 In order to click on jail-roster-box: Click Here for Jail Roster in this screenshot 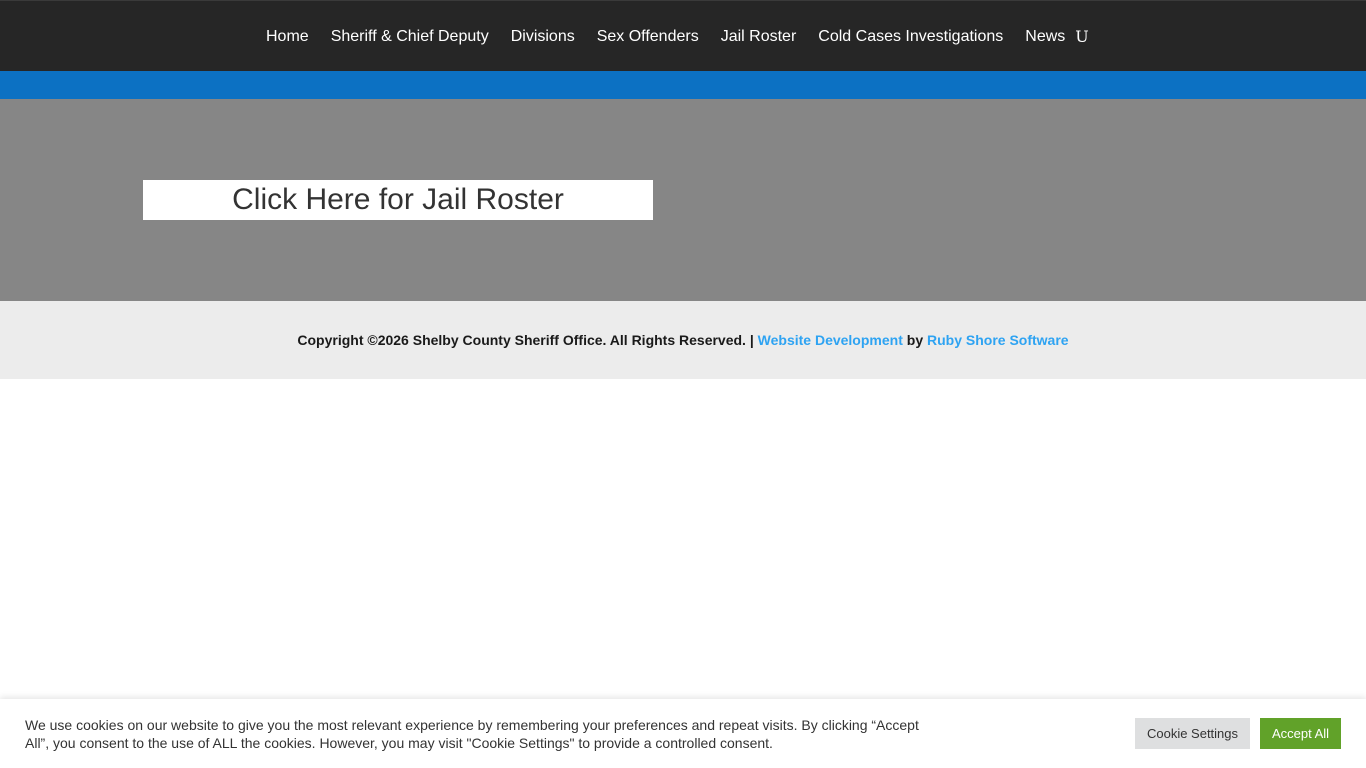, I will do `click(398, 200)`.